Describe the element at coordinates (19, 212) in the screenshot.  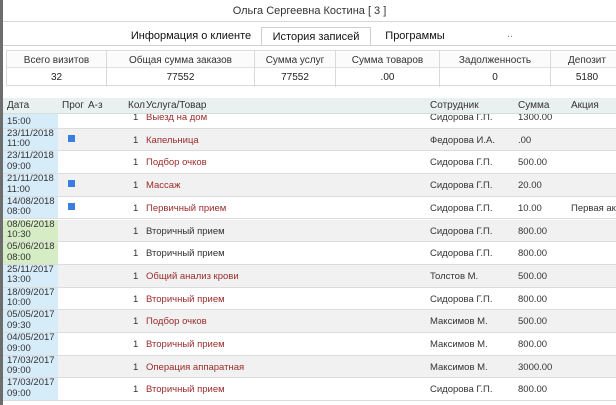
I see `row-time: 08:00` at that location.